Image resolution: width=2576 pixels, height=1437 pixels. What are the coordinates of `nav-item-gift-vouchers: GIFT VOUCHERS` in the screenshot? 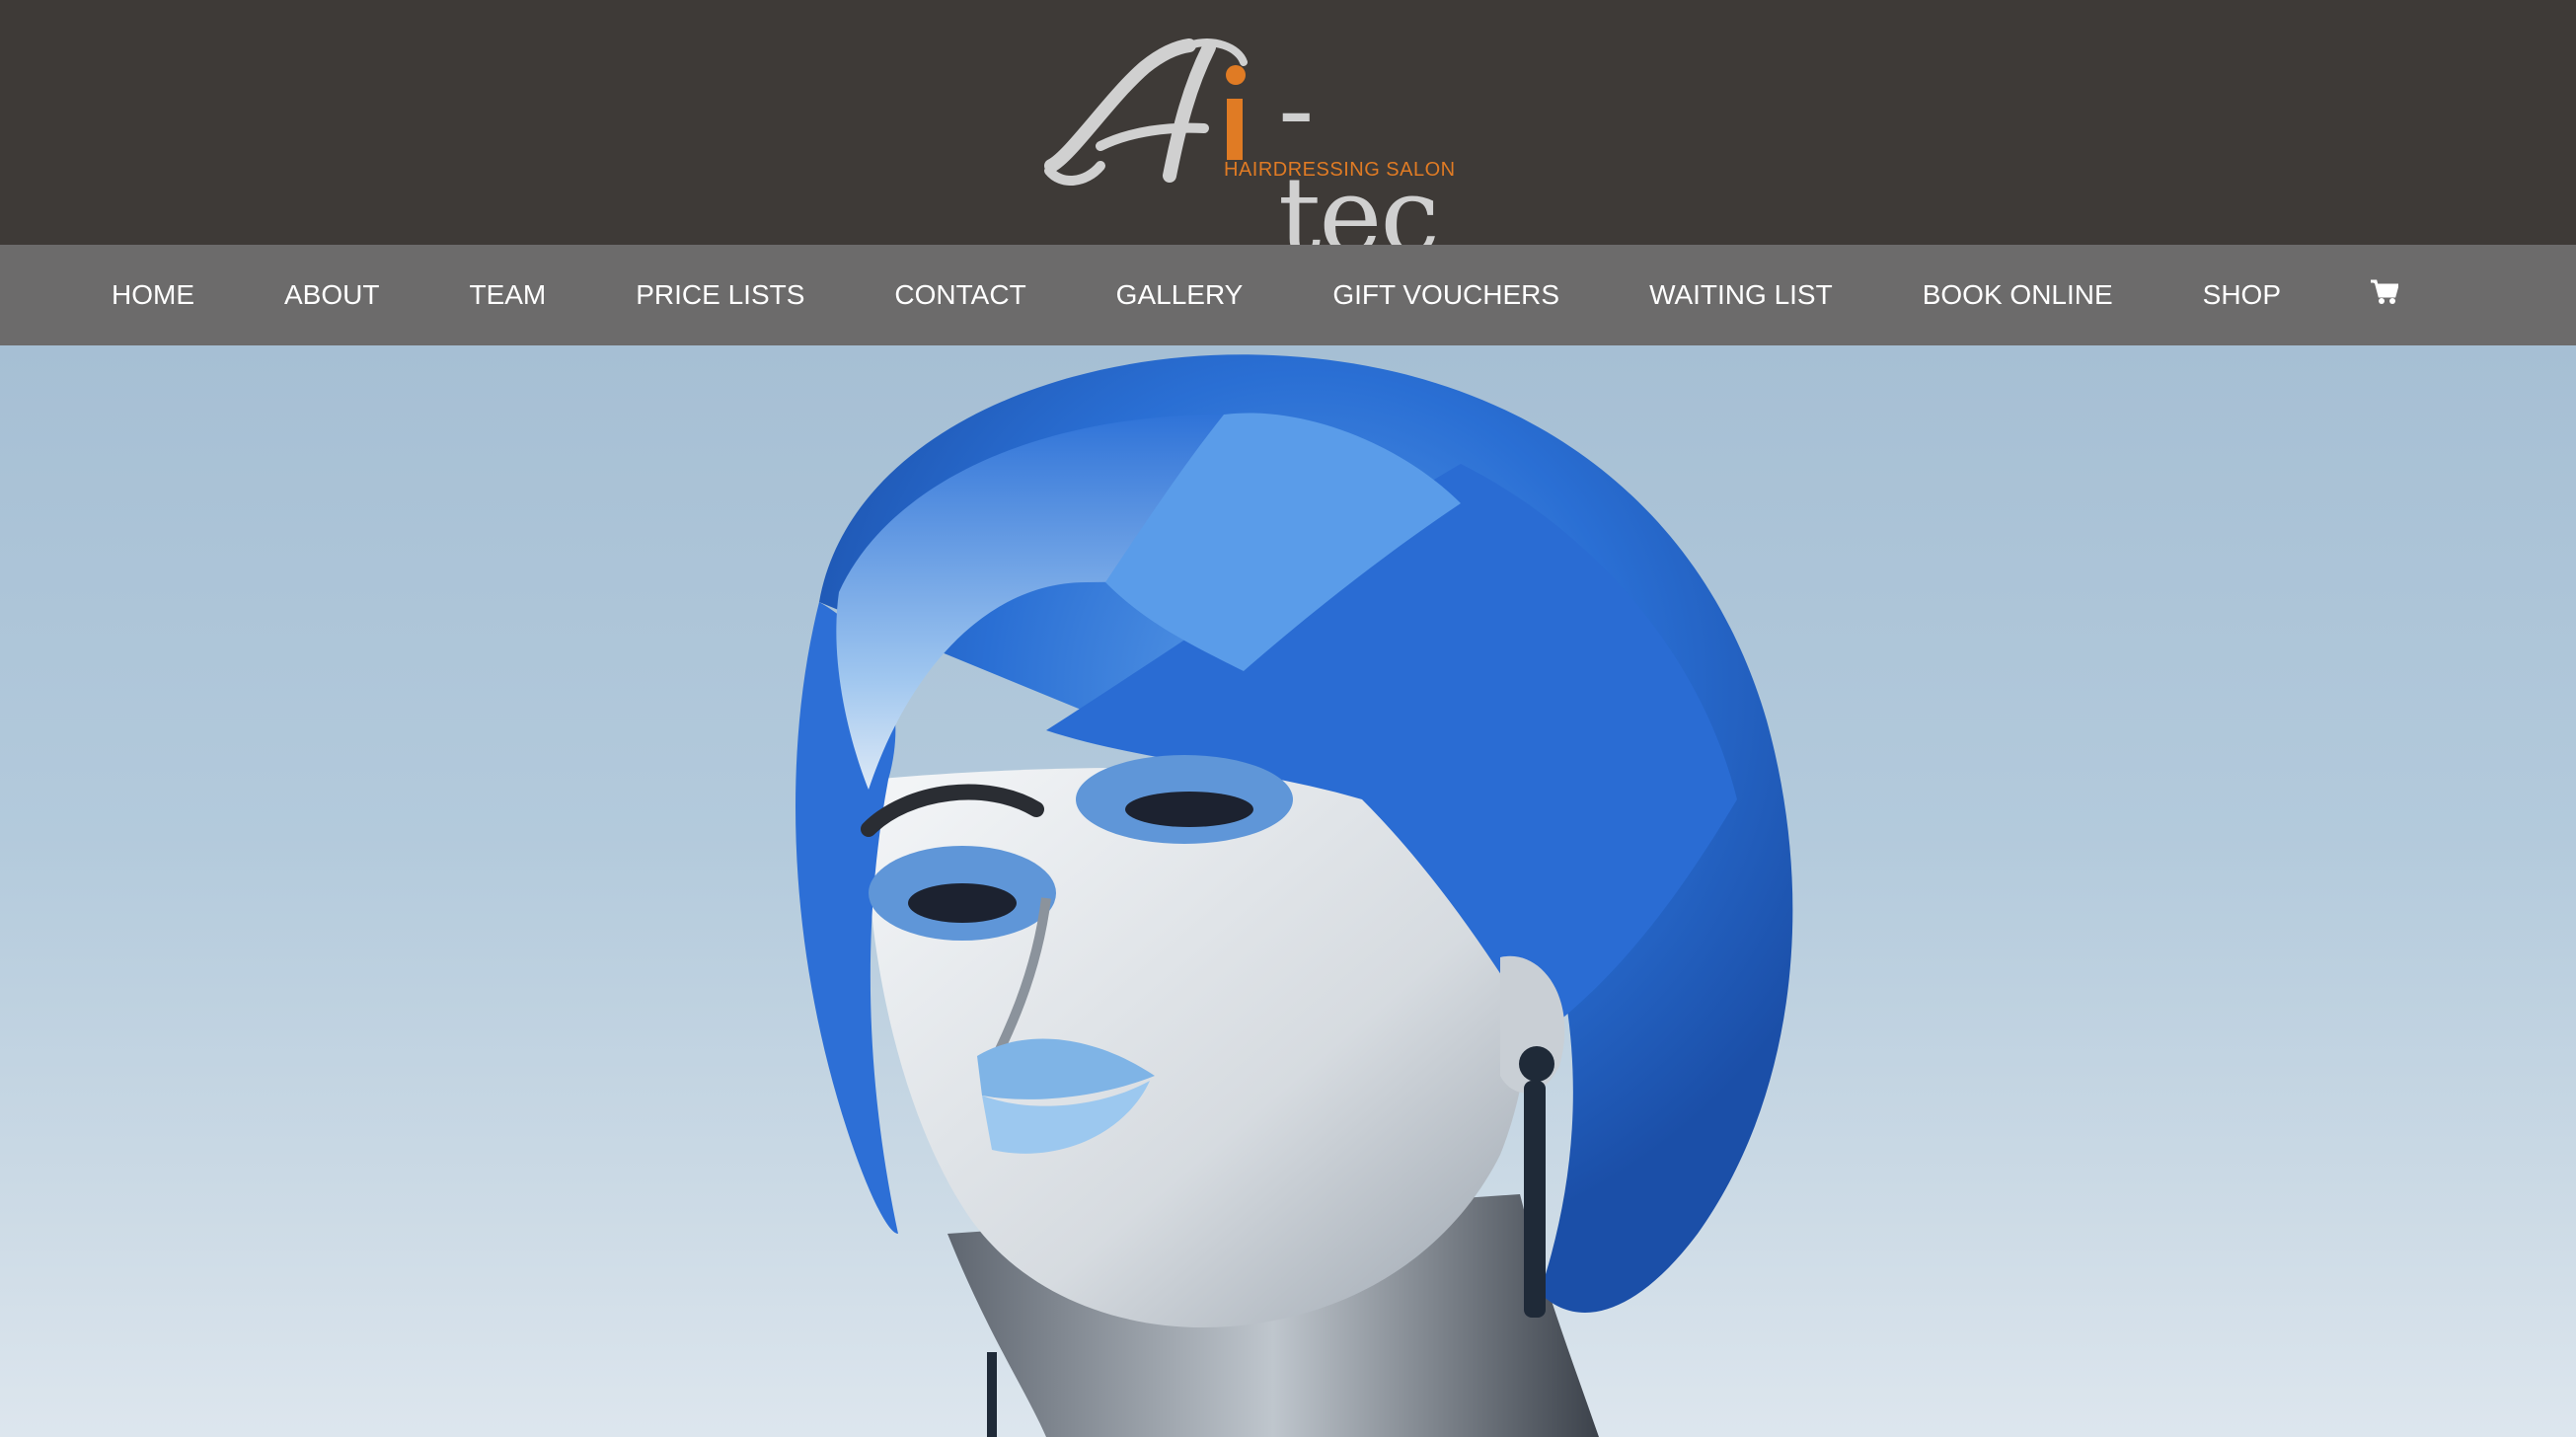 It's located at (1445, 295).